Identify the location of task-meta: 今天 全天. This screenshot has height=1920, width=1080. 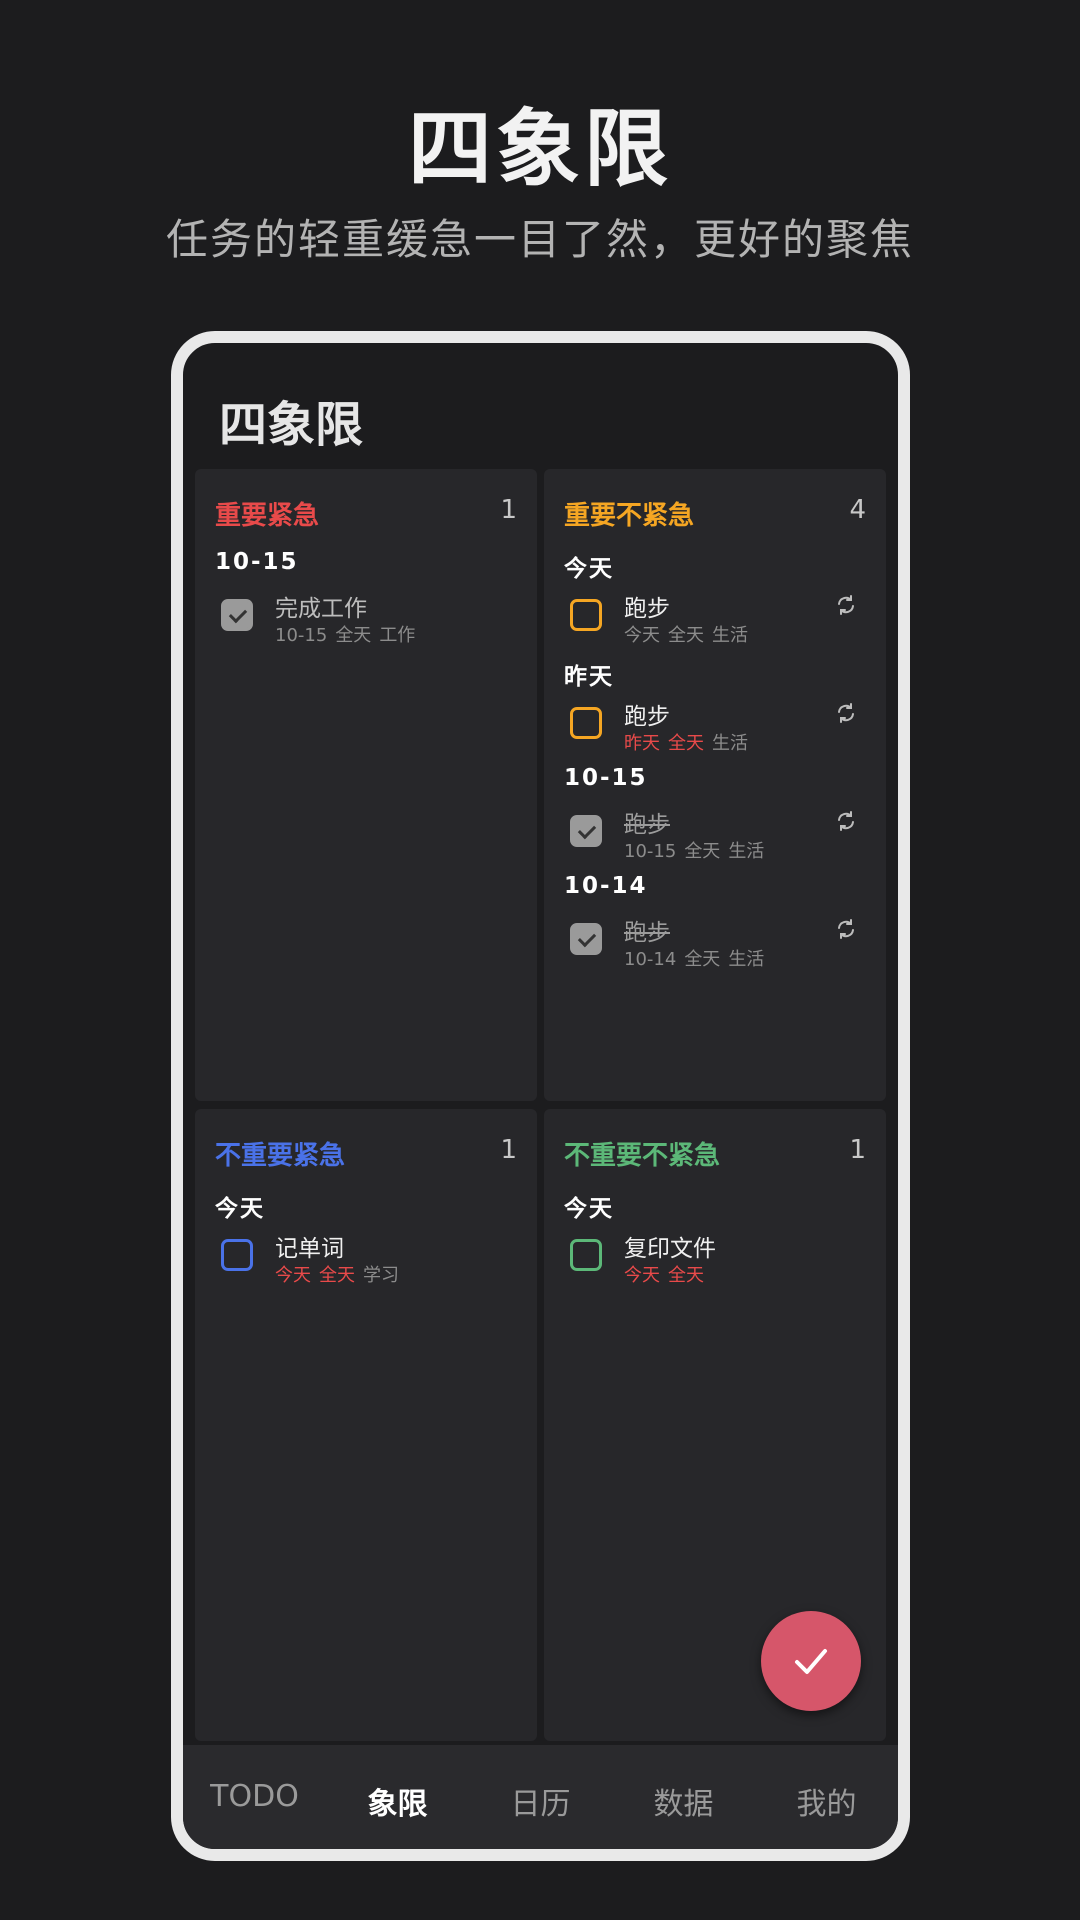
(668, 1274).